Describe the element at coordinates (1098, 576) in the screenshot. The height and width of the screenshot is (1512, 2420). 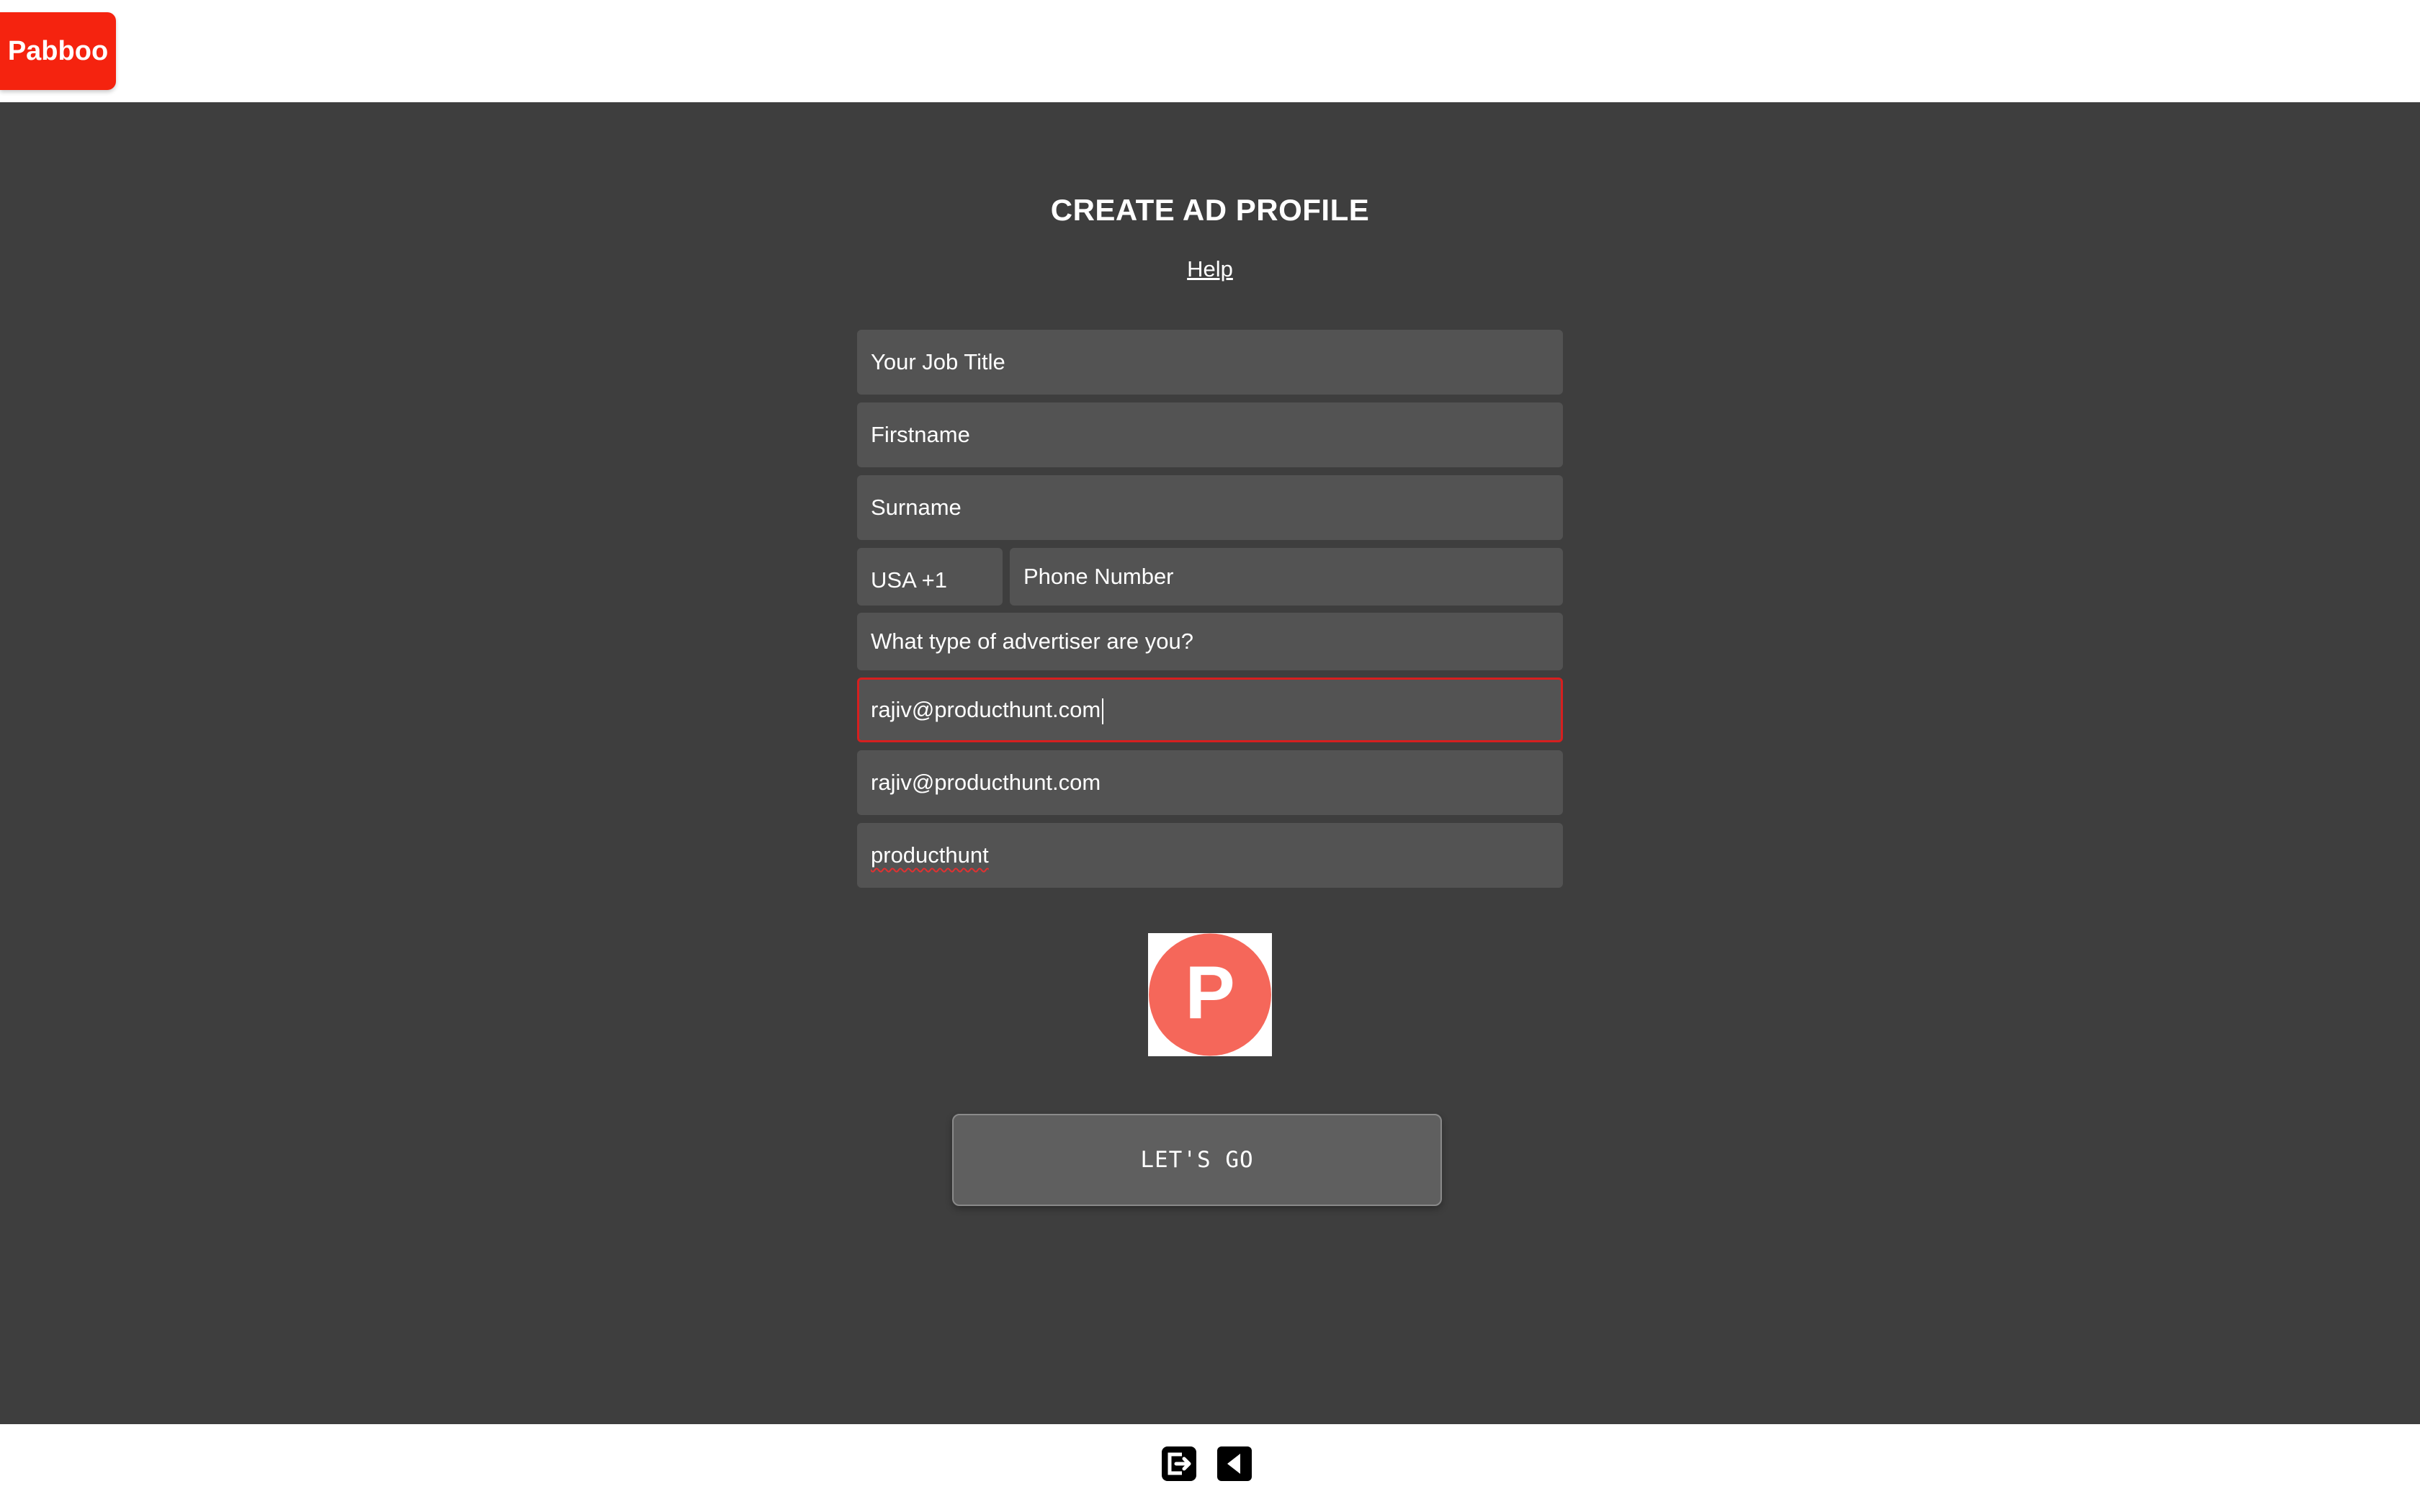
I see `phone-number-placeholder: Phone Number` at that location.